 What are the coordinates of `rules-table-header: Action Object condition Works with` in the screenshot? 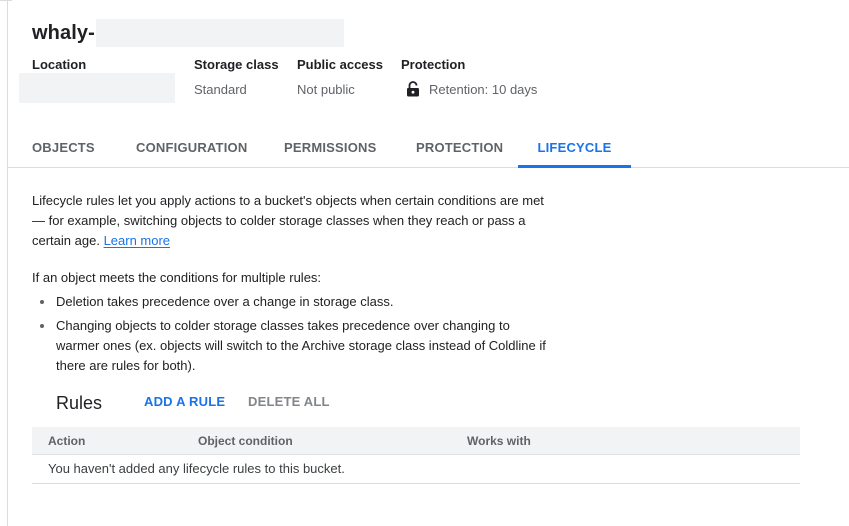 It's located at (416, 441).